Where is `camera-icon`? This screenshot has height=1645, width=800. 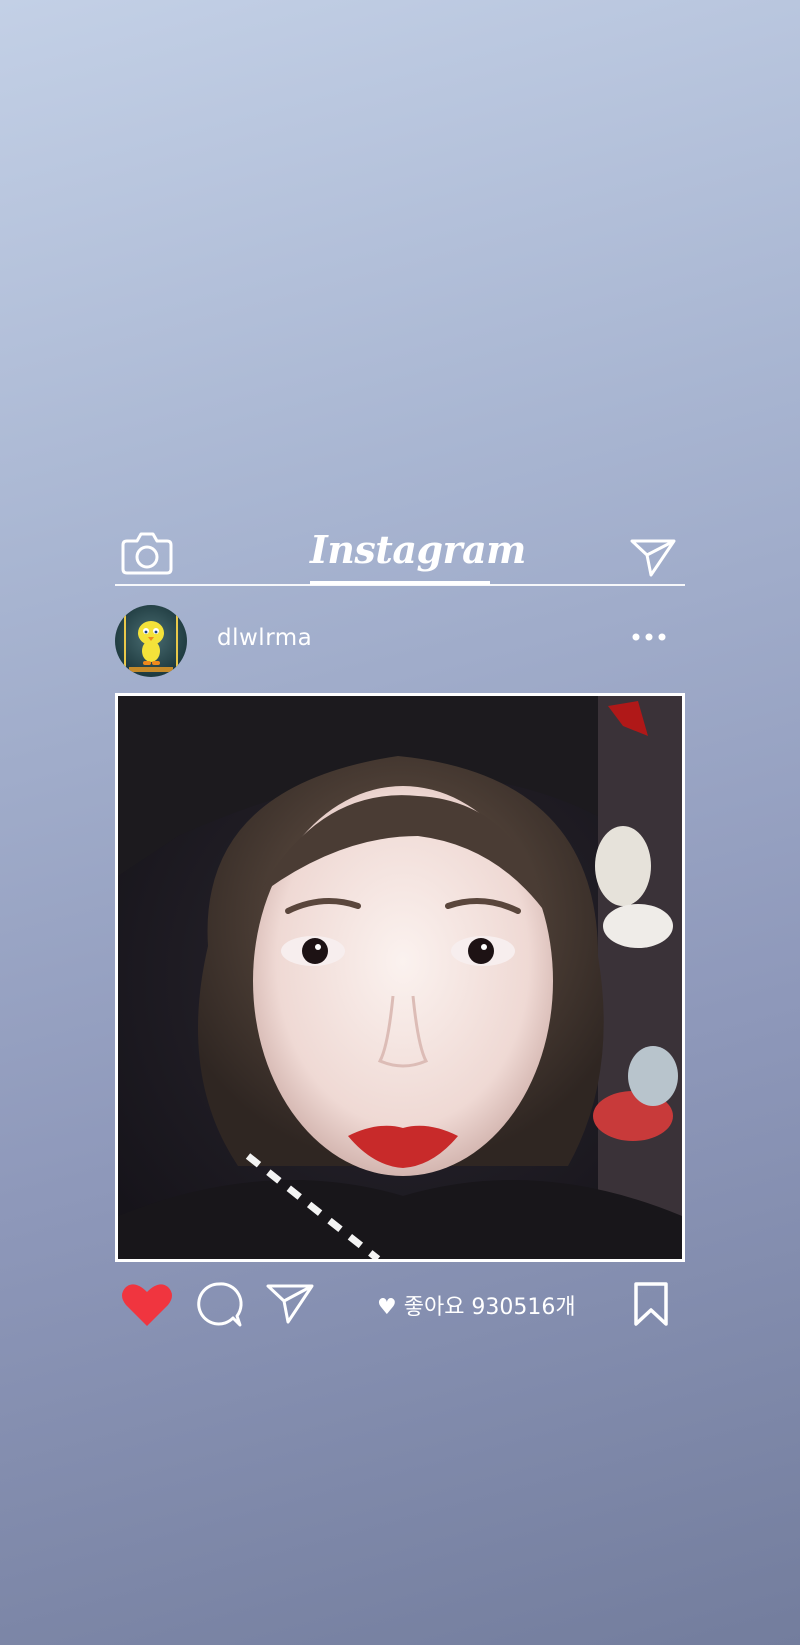
camera-icon is located at coordinates (147, 552).